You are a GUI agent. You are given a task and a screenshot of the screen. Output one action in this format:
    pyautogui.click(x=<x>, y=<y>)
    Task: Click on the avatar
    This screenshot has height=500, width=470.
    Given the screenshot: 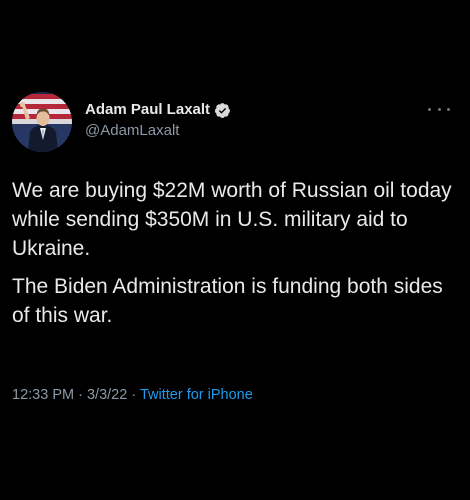 What is the action you would take?
    pyautogui.click(x=42, y=122)
    